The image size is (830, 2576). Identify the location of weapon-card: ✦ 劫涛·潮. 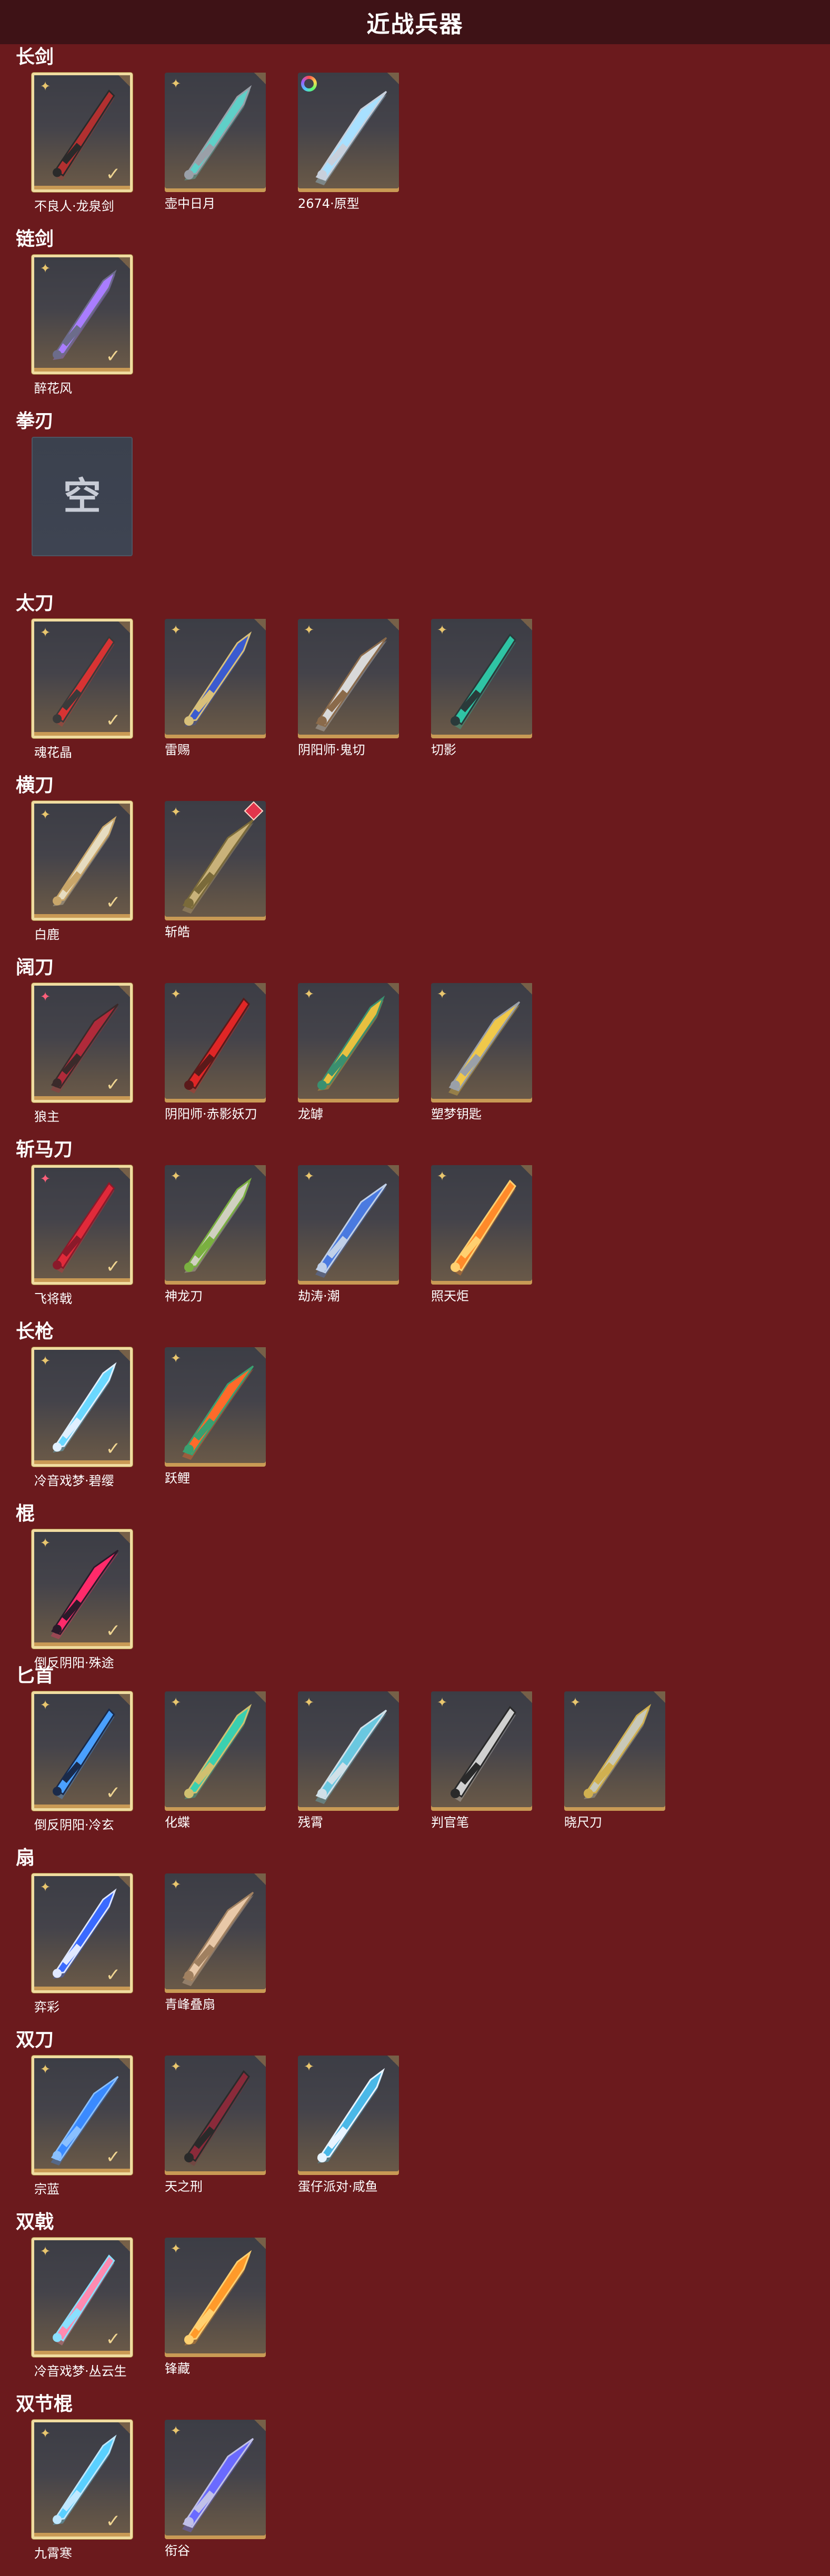
(348, 1234).